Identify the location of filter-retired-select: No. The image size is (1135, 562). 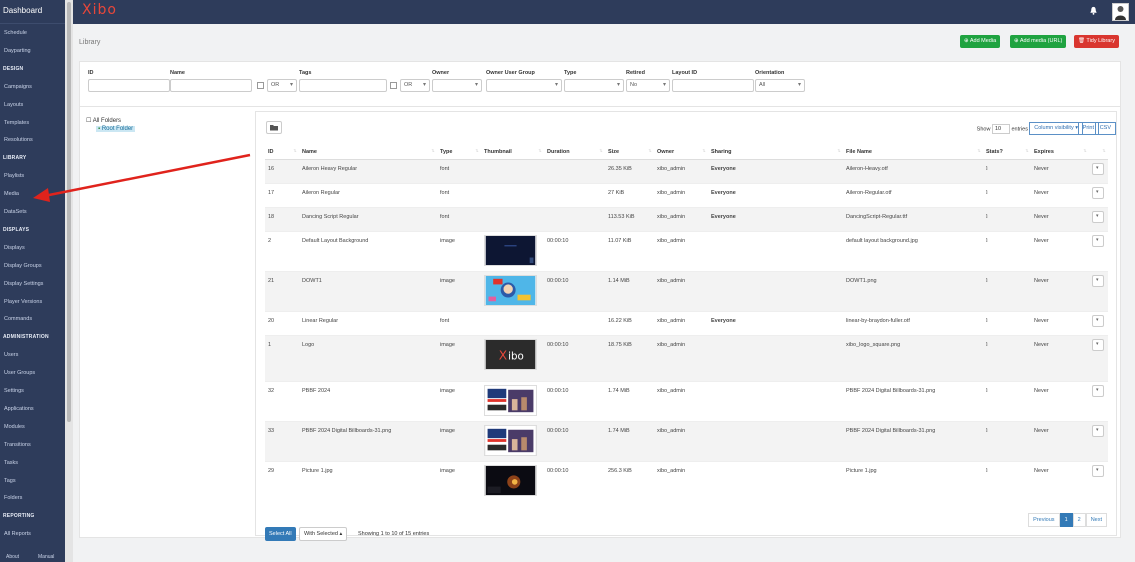
(648, 85).